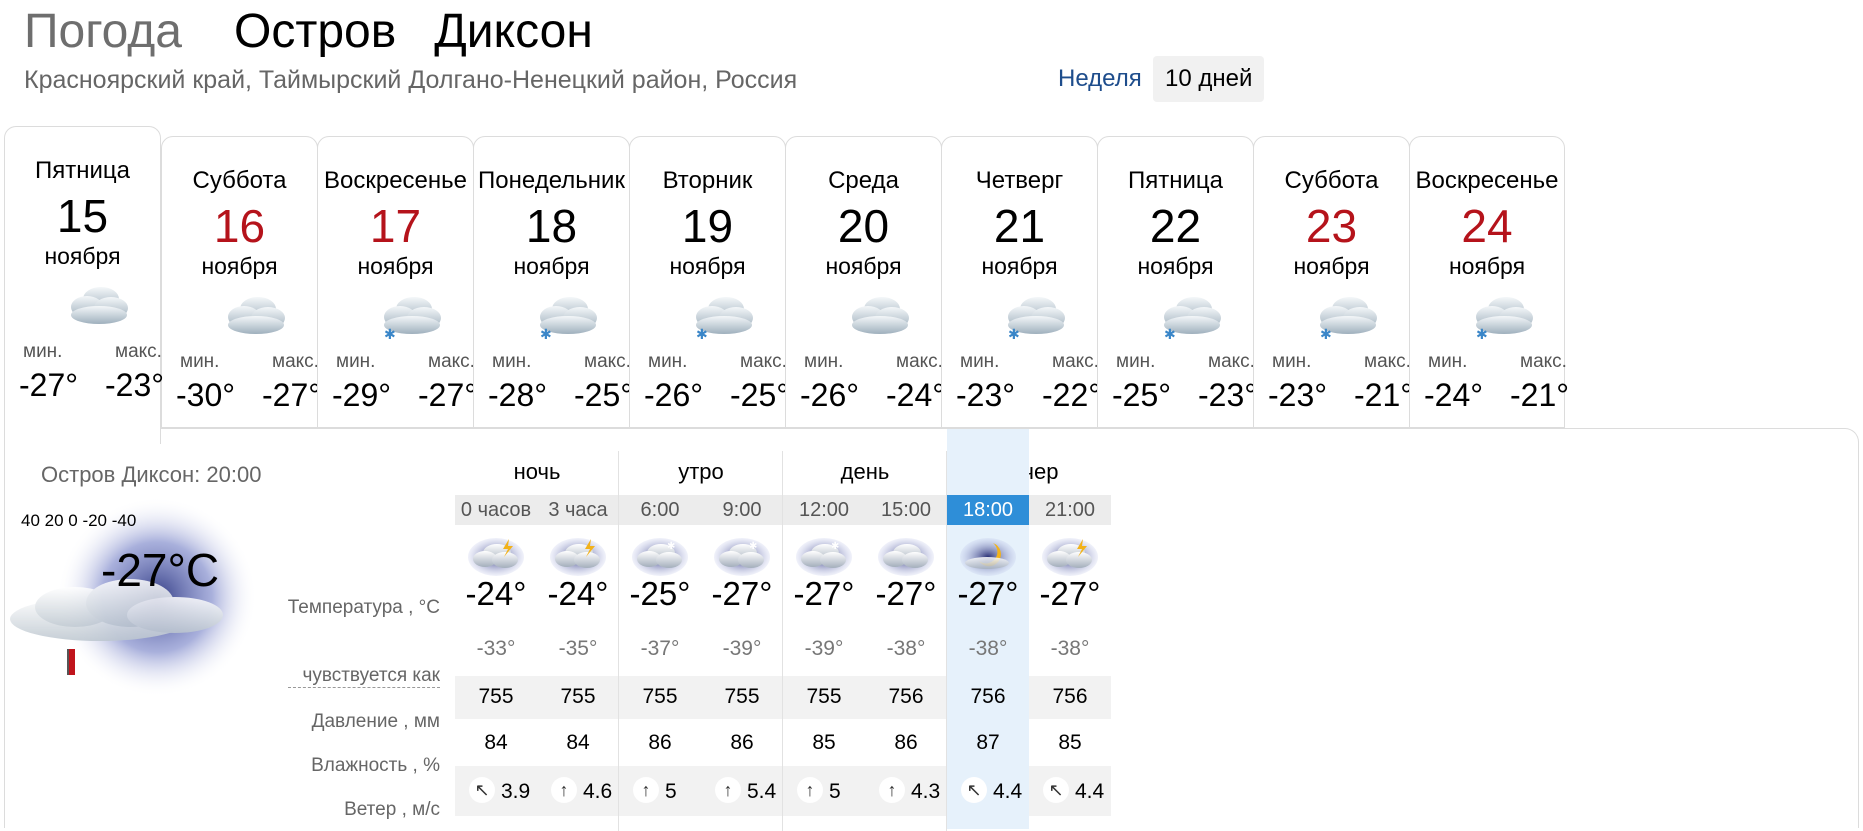 The width and height of the screenshot is (1863, 831). What do you see at coordinates (1333, 282) in the screenshot?
I see `day-tab: Суббота 23 ноября ✱ мин. макс. -23° -21°` at bounding box center [1333, 282].